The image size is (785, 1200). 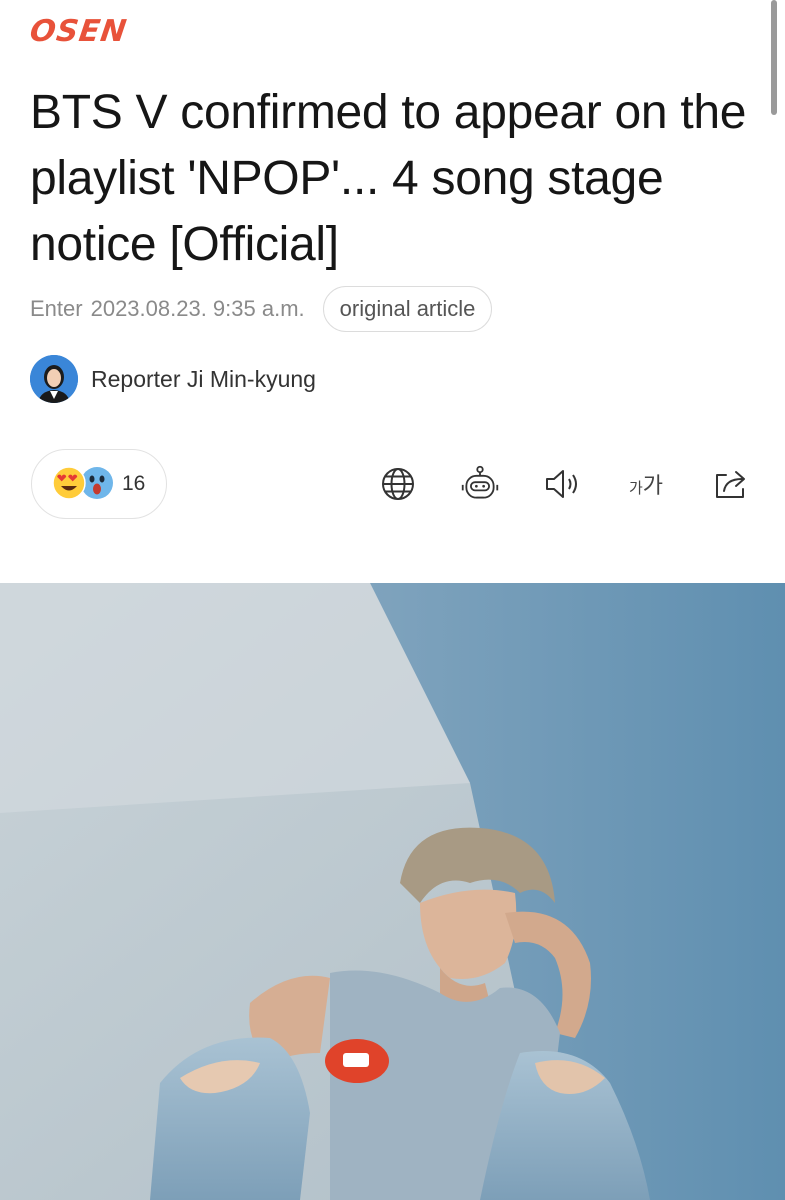 I want to click on original-article-button: original article, so click(x=407, y=309).